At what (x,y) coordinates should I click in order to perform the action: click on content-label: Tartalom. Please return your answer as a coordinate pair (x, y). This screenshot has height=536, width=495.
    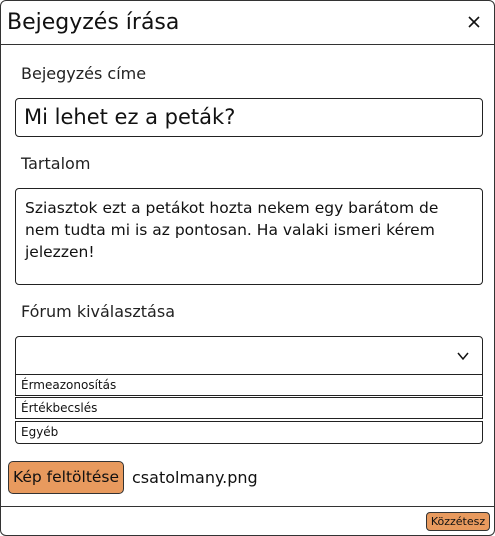
    Looking at the image, I should click on (56, 163).